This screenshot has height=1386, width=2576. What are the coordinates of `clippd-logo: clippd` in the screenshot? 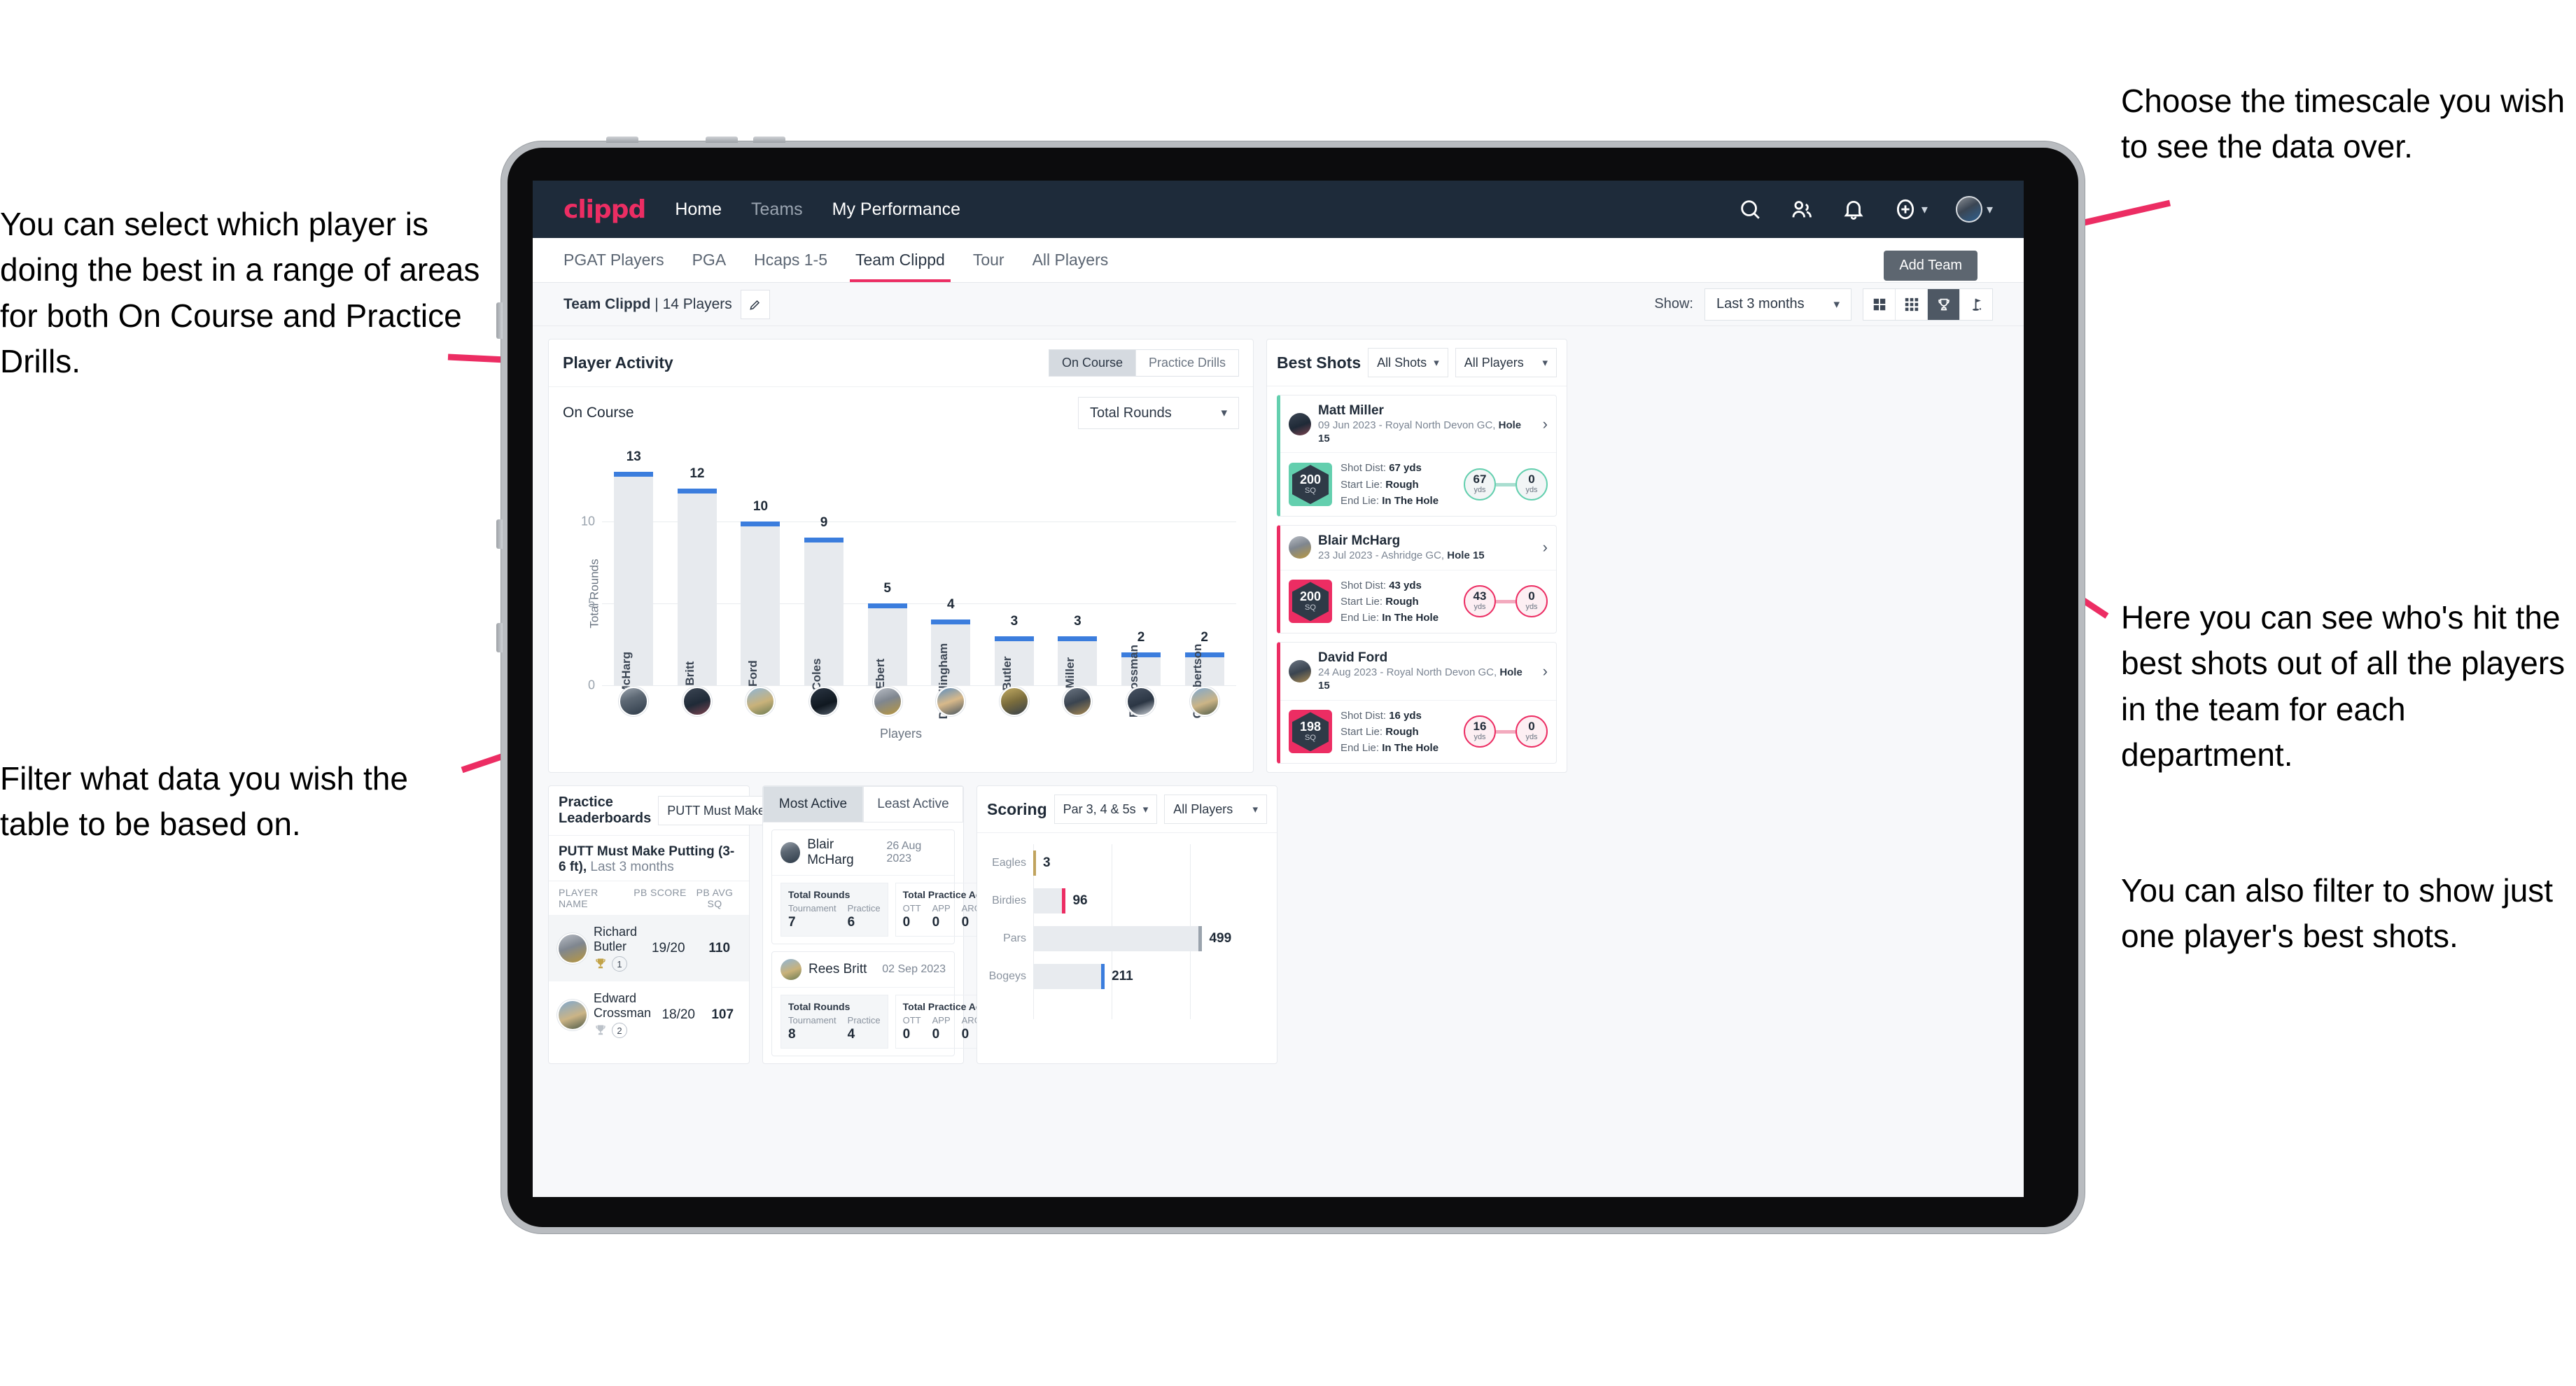 It's located at (605, 209).